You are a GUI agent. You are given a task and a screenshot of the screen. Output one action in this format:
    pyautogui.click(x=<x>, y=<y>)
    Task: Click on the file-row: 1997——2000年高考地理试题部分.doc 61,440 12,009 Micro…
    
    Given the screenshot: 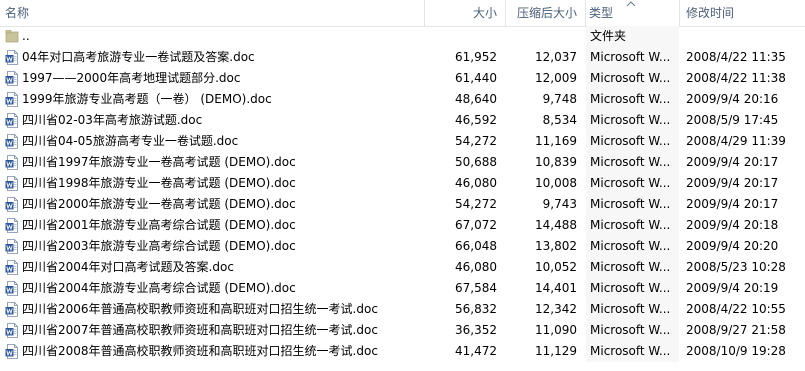 What is the action you would take?
    pyautogui.click(x=402, y=78)
    